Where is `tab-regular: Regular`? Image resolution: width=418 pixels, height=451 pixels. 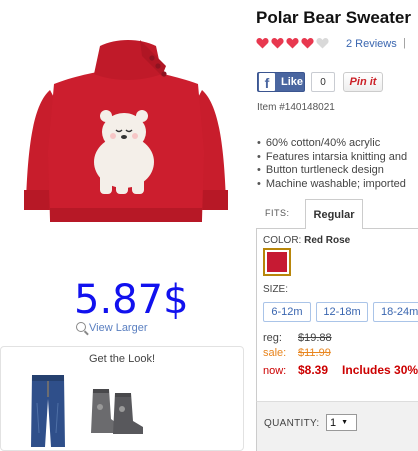 tab-regular: Regular is located at coordinates (334, 214).